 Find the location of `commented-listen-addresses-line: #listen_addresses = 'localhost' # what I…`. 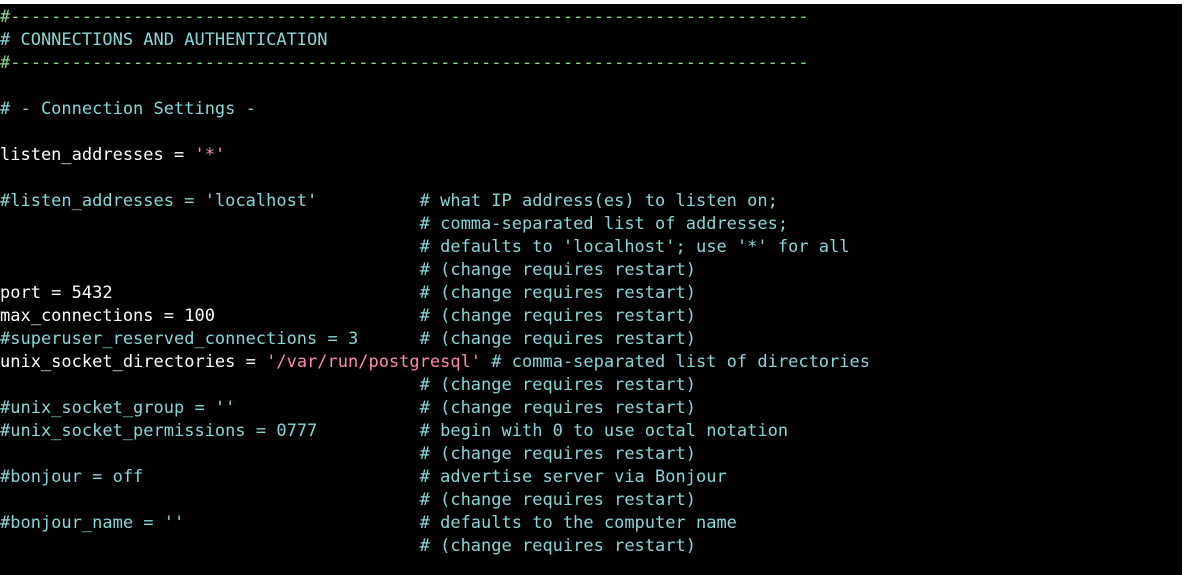

commented-listen-addresses-line: #listen_addresses = 'localhost' # what I… is located at coordinates (389, 201).